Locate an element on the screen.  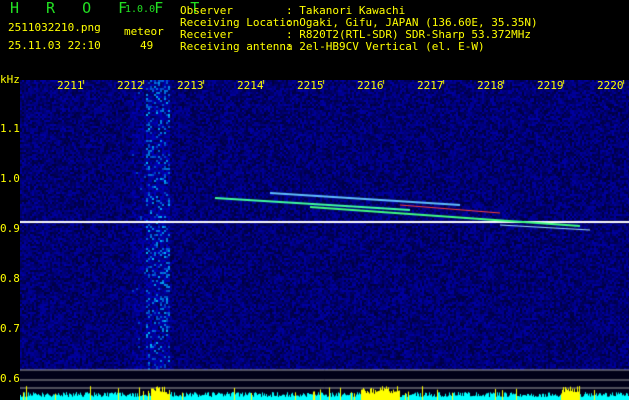
x-tick-label: 2214 is located at coordinates (250, 85).